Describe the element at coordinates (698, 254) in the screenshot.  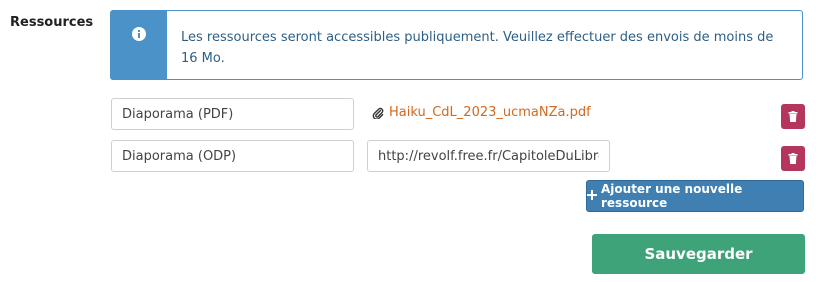
I see `save-button: Sauvegarder` at that location.